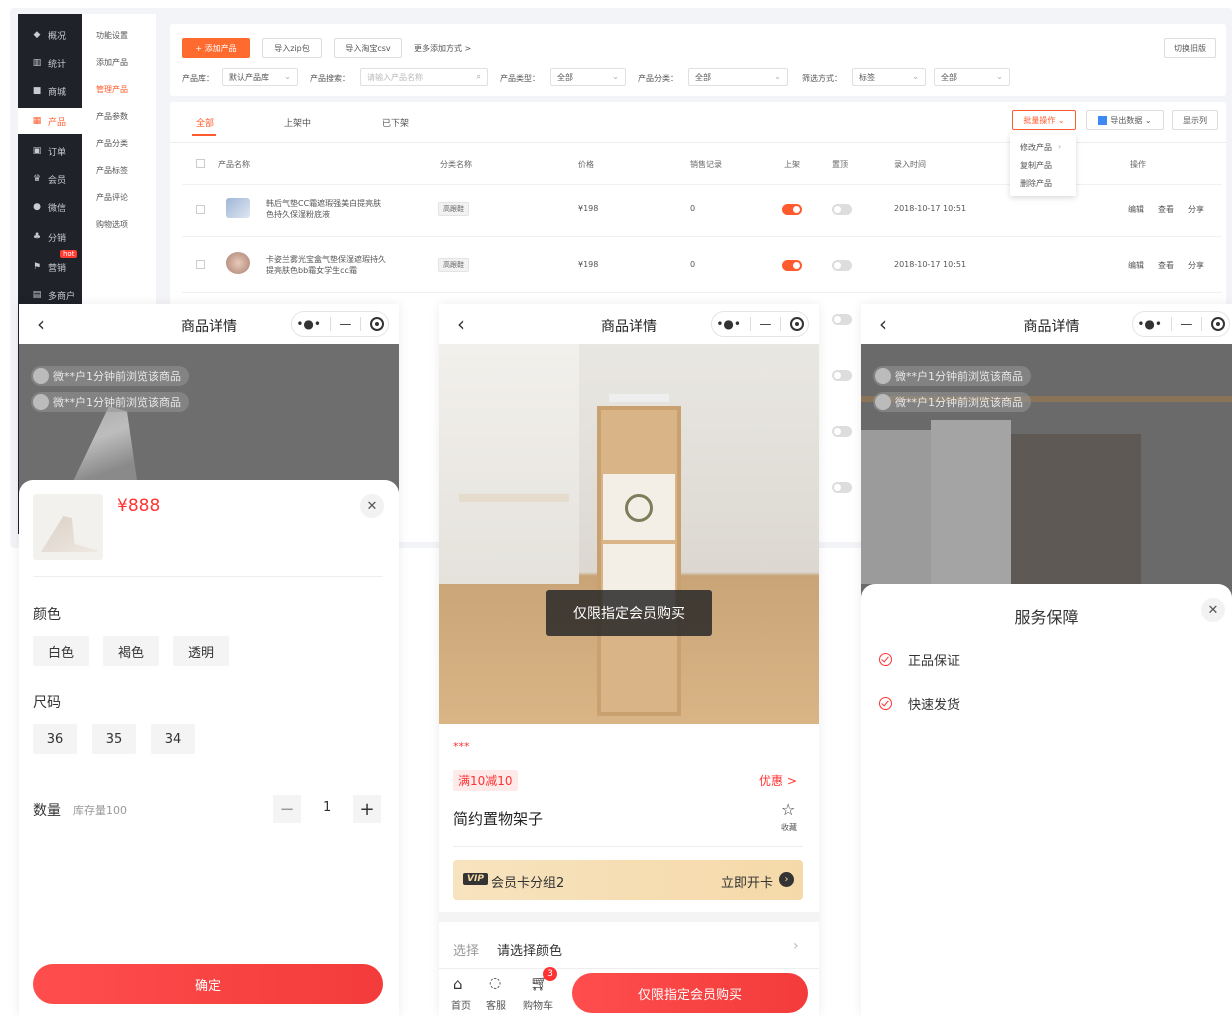  Describe the element at coordinates (327, 807) in the screenshot. I see `quantity-value: 1` at that location.